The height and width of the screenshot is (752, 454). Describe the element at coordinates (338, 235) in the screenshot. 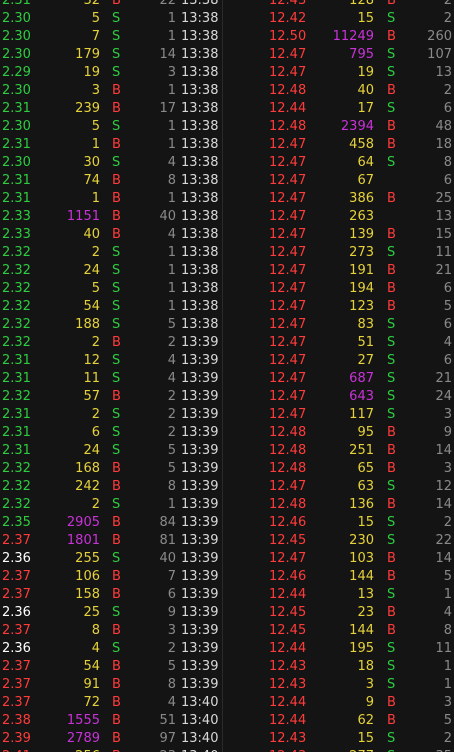

I see `trade-row: 12.47 139 B 15` at that location.